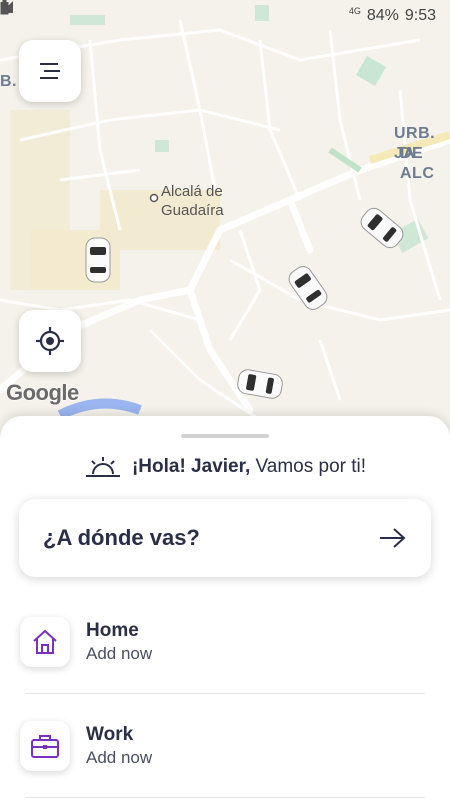  I want to click on area-label-right-line2: DE ALC, so click(417, 163).